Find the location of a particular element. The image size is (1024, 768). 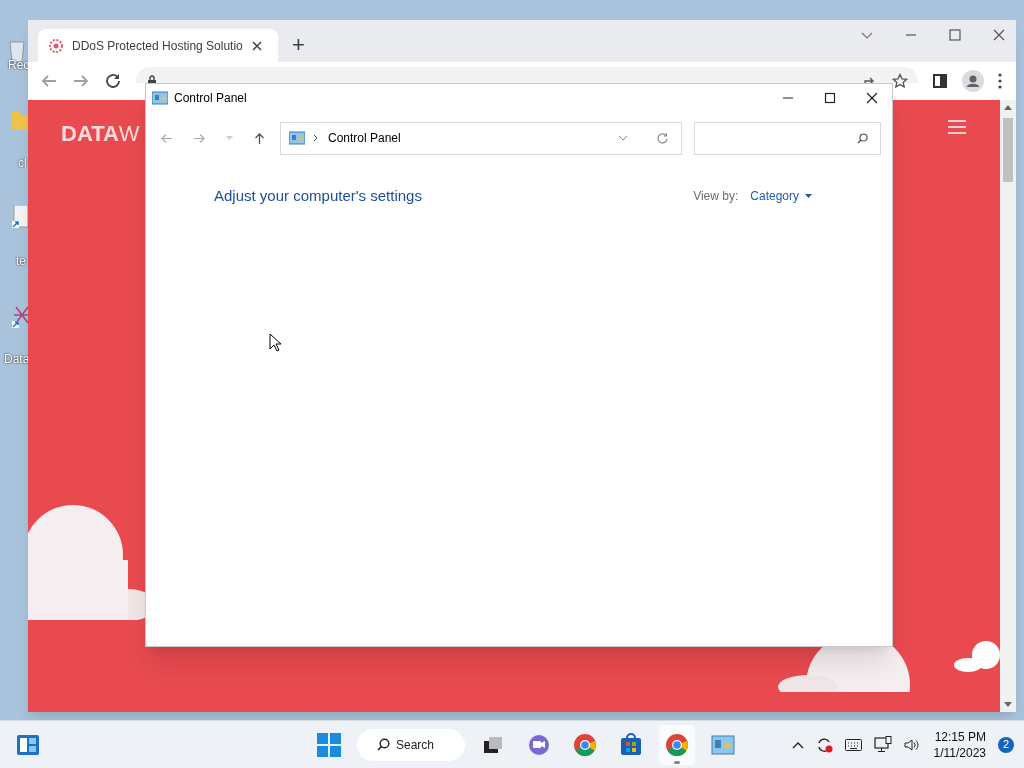

scroll-up-icon is located at coordinates (1008, 107).